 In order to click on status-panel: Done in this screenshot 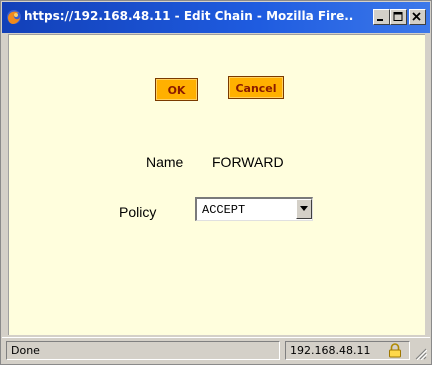, I will do `click(143, 350)`.